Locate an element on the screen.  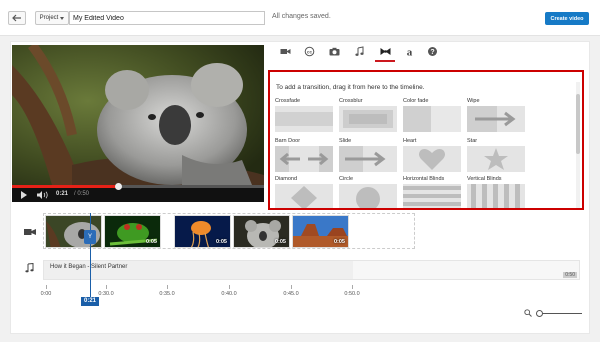
svg-text: a is located at coordinates (409, 51).